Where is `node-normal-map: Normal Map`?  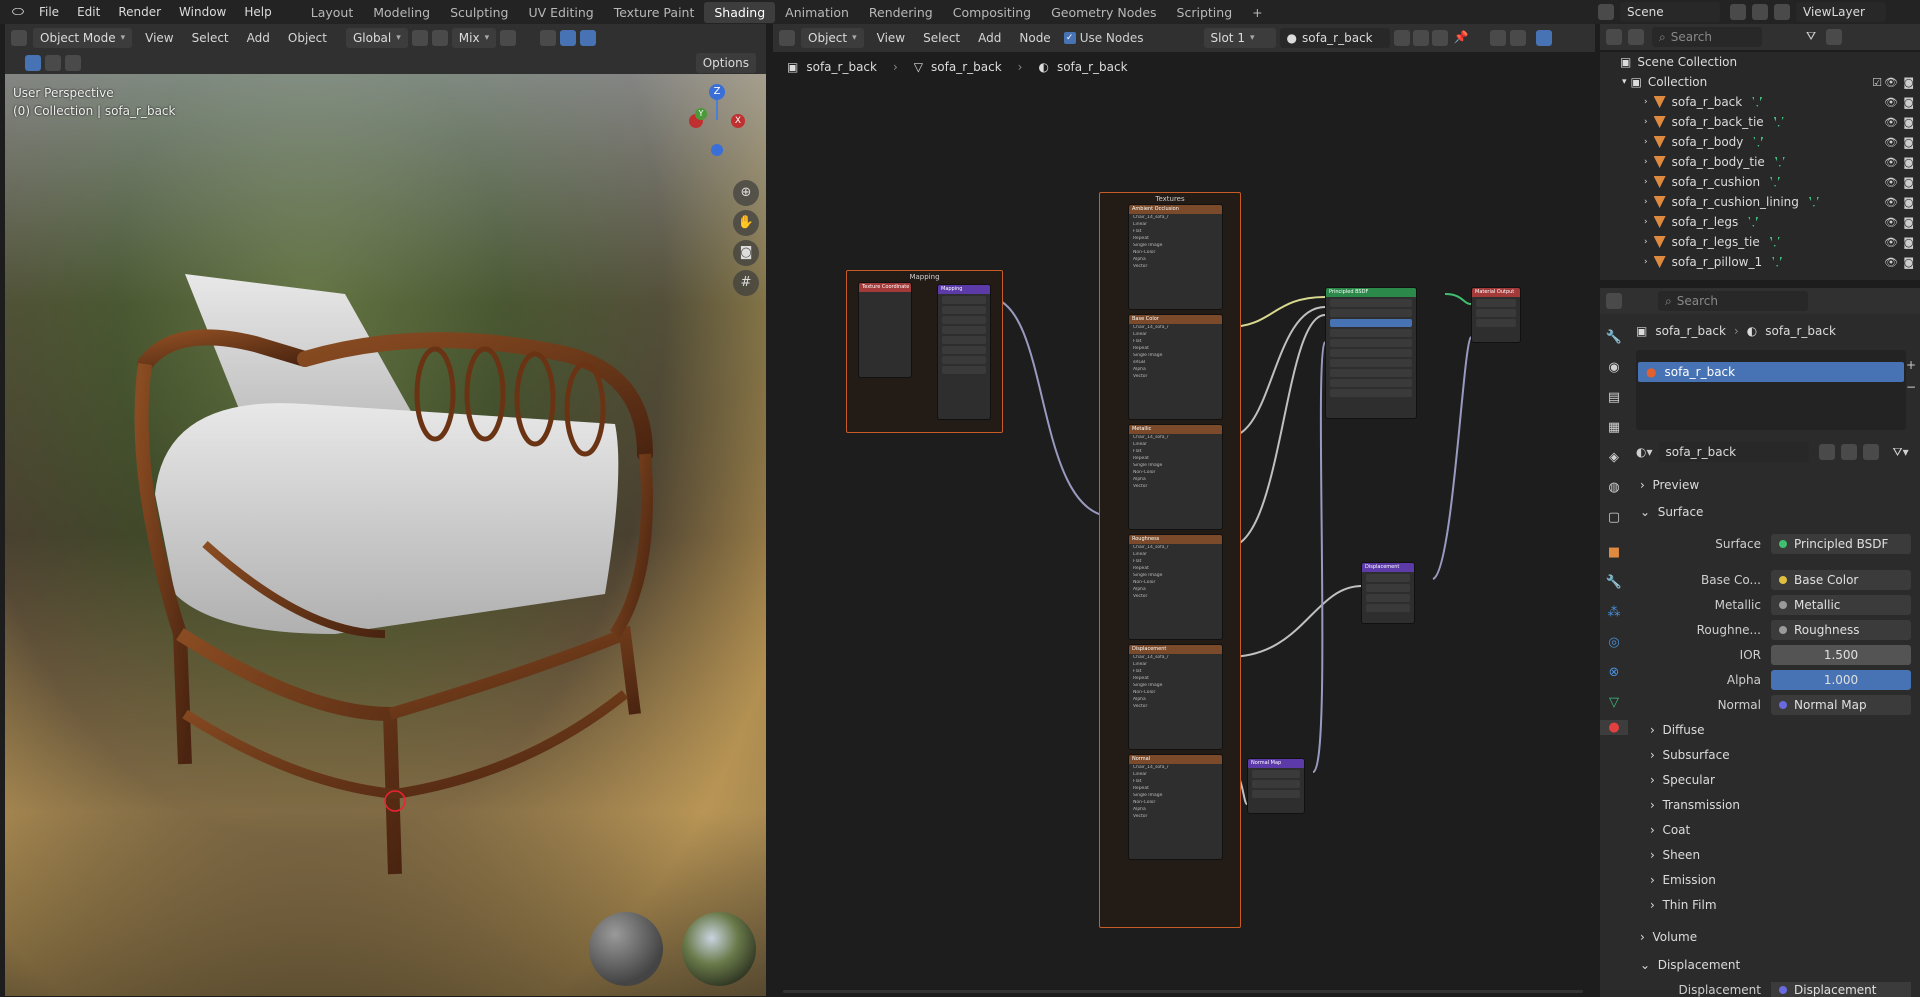 node-normal-map: Normal Map is located at coordinates (1276, 786).